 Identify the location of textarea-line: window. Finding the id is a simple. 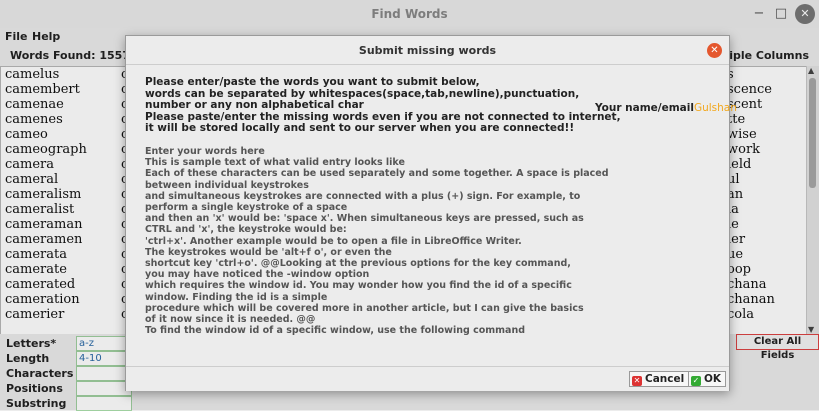
(236, 297).